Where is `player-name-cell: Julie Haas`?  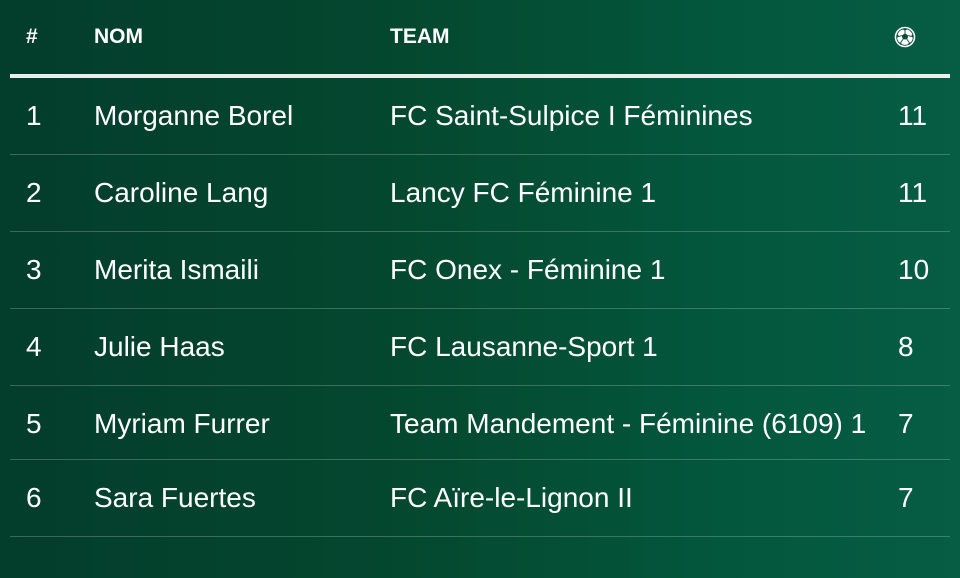
player-name-cell: Julie Haas is located at coordinates (242, 347).